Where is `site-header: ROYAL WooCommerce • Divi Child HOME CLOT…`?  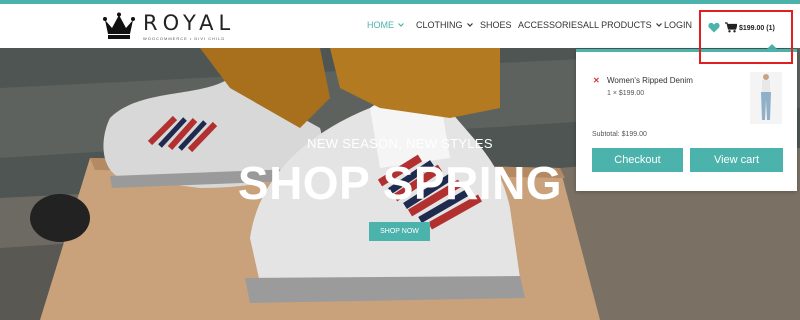 site-header: ROYAL WooCommerce • Divi Child HOME CLOT… is located at coordinates (400, 26).